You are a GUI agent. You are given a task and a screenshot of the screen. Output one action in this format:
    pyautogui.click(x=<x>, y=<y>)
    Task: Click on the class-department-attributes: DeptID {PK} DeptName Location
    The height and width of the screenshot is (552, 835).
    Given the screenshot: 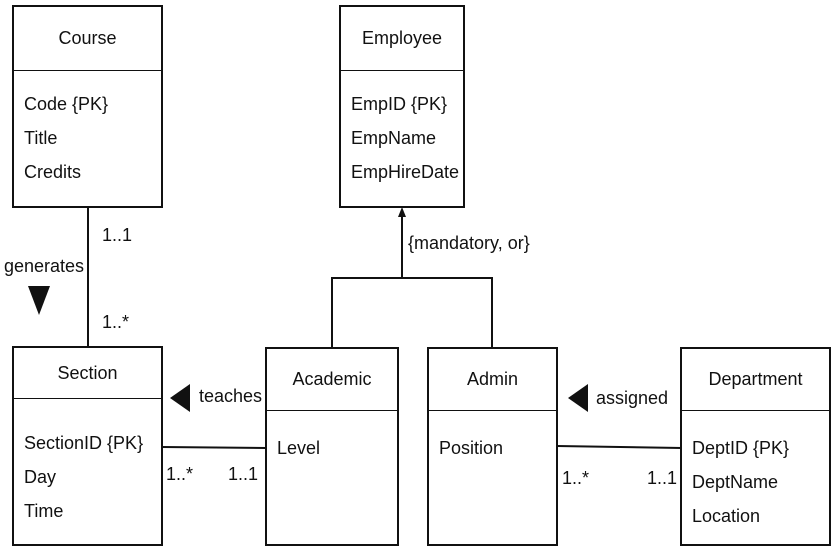 What is the action you would take?
    pyautogui.click(x=758, y=482)
    